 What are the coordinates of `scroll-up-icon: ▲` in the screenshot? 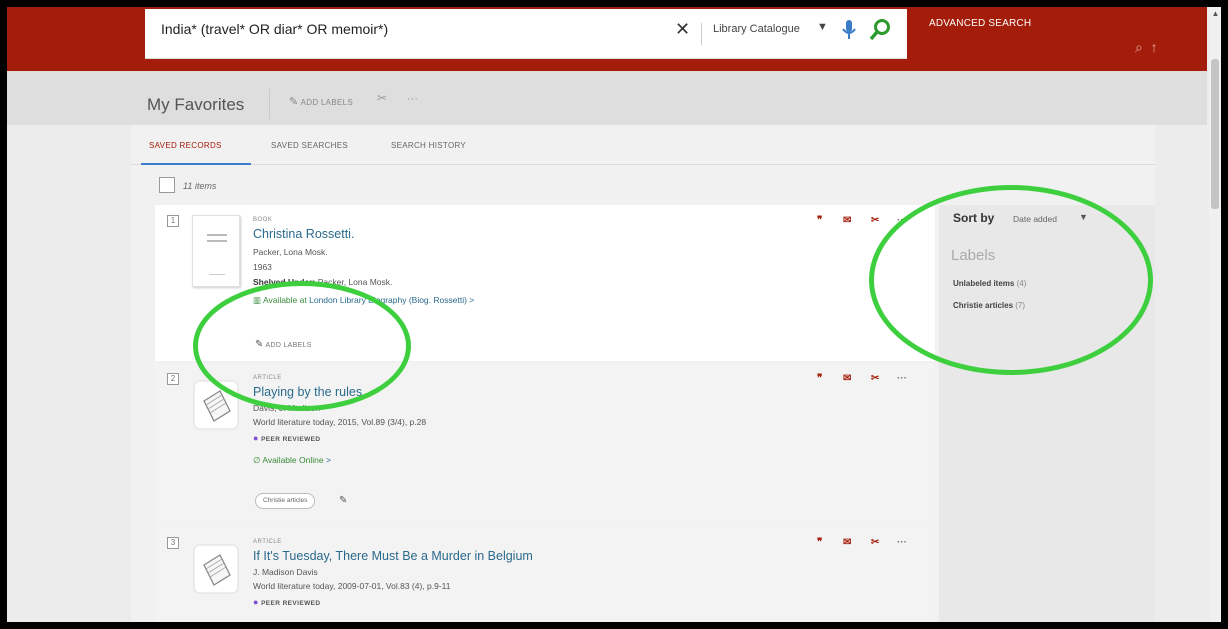 It's located at (1215, 16).